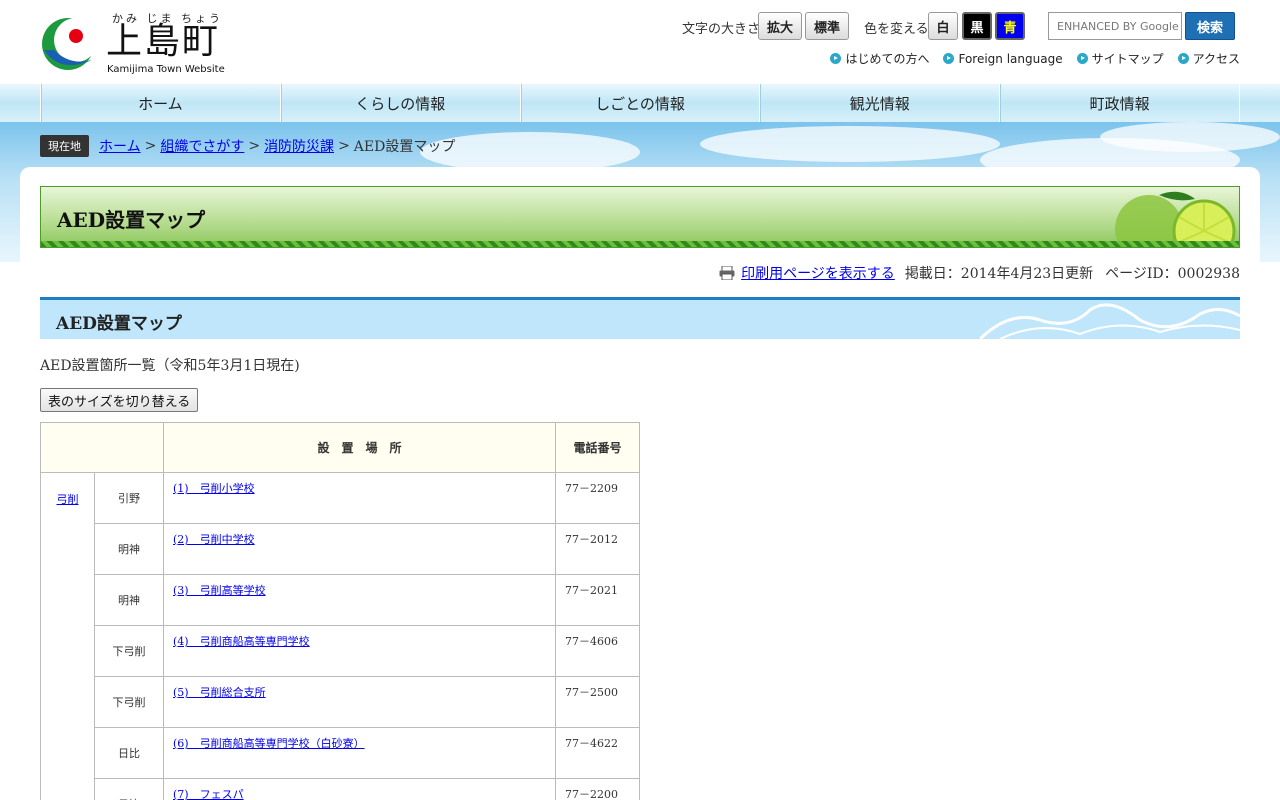  Describe the element at coordinates (359, 549) in the screenshot. I see `place-cell: (2) 弓削中学校` at that location.